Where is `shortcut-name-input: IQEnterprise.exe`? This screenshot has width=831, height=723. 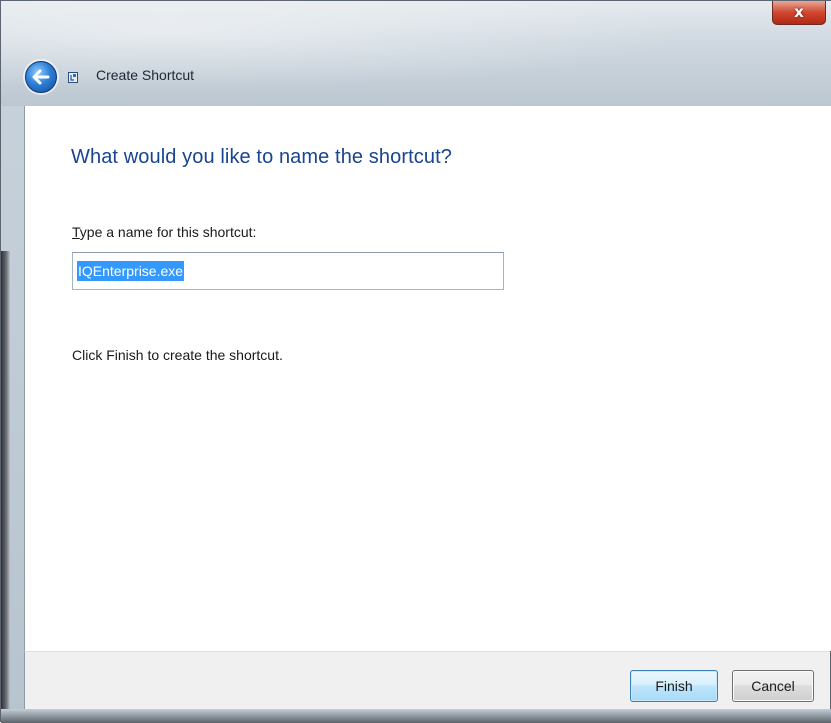
shortcut-name-input: IQEnterprise.exe is located at coordinates (288, 271).